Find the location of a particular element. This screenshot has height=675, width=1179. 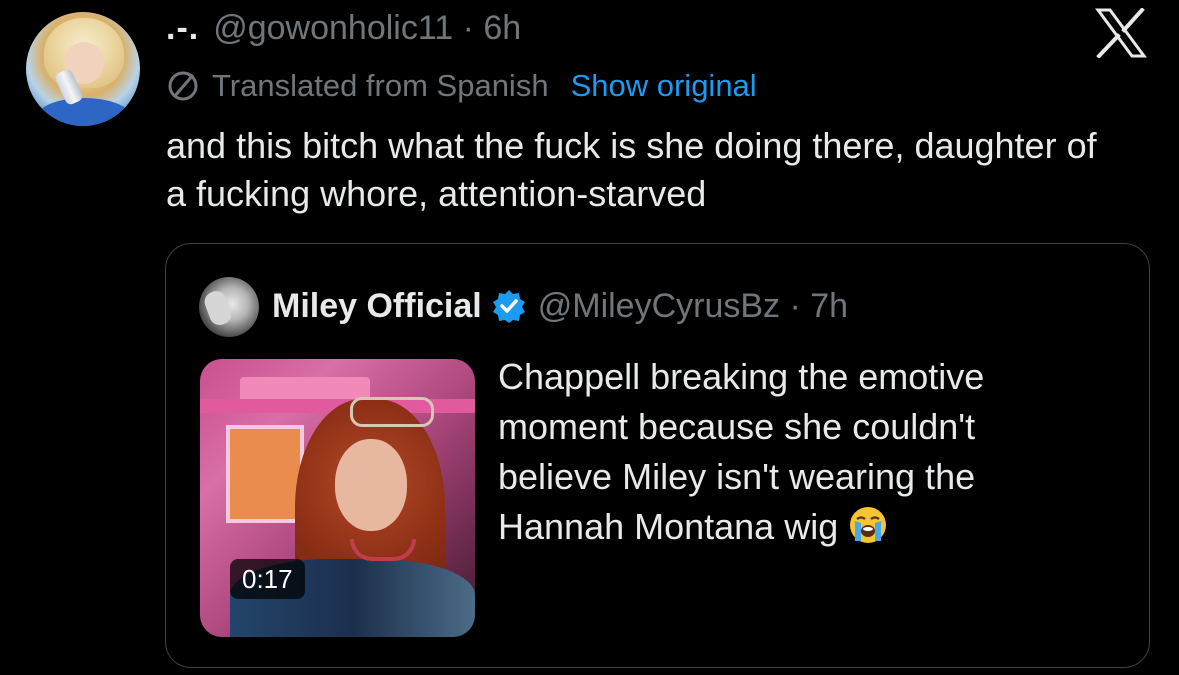

author-handle-time: @gowonholic11 · 6h is located at coordinates (367, 28).